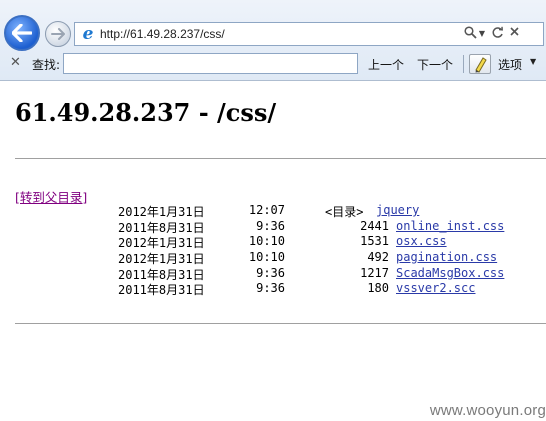  Describe the element at coordinates (374, 241) in the screenshot. I see `entry-size: 1531` at that location.